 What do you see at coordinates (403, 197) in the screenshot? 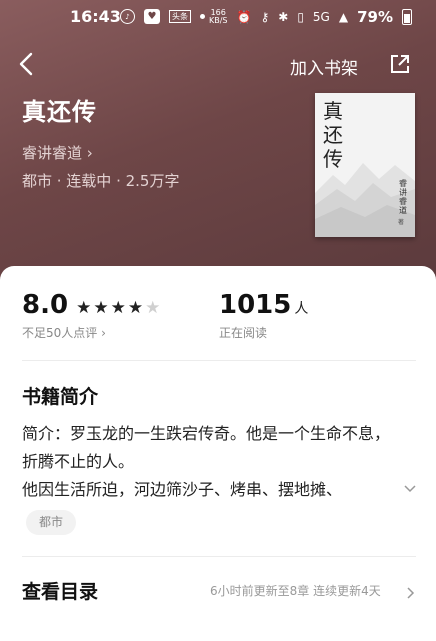
I see `cover-author: 睿讲睿道` at bounding box center [403, 197].